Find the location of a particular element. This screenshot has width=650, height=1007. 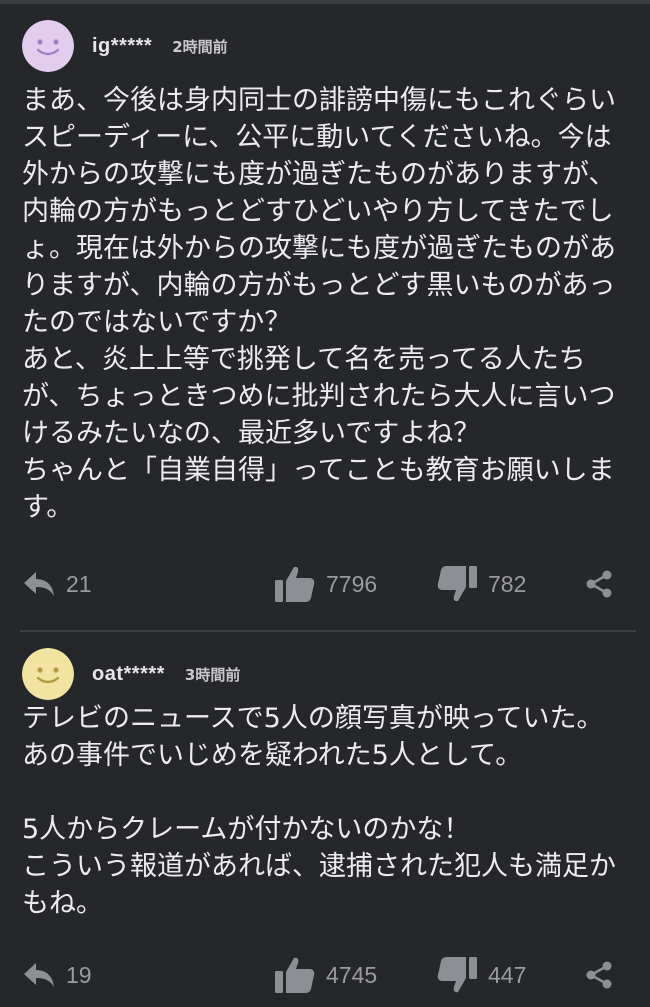

timestamp: 3時間前 is located at coordinates (212, 674).